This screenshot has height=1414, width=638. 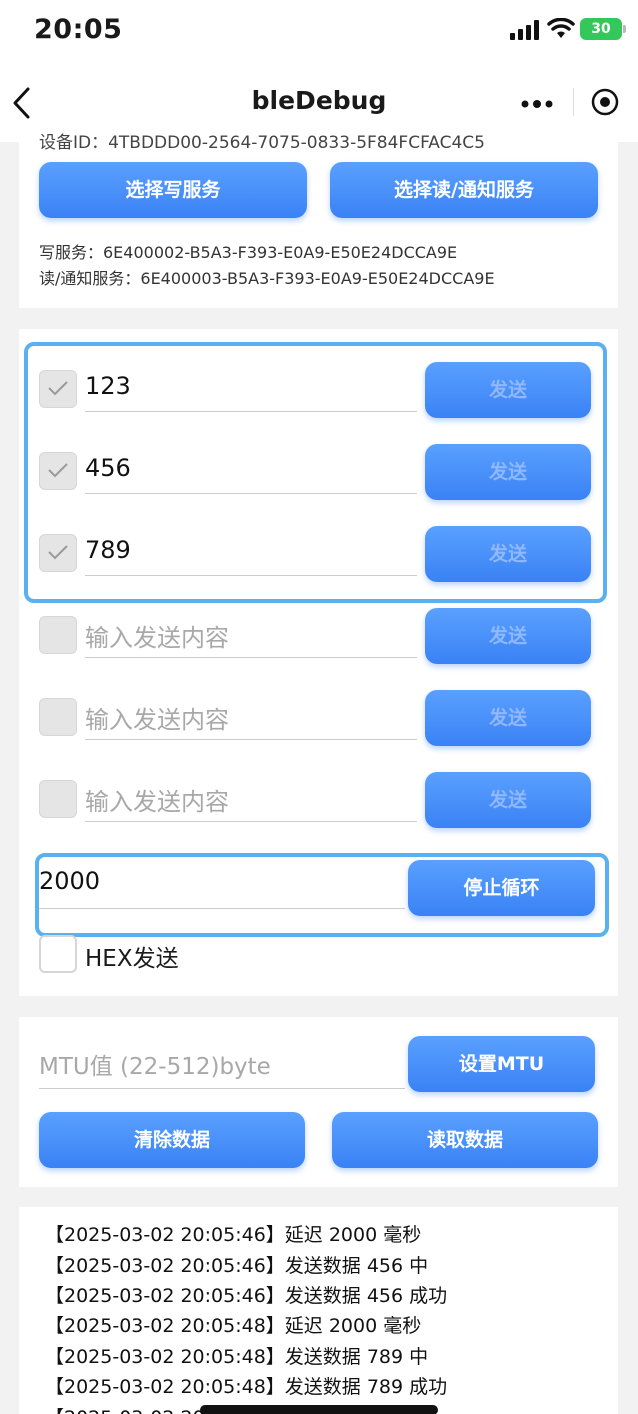 What do you see at coordinates (601, 29) in the screenshot?
I see `battery-icon: 30` at bounding box center [601, 29].